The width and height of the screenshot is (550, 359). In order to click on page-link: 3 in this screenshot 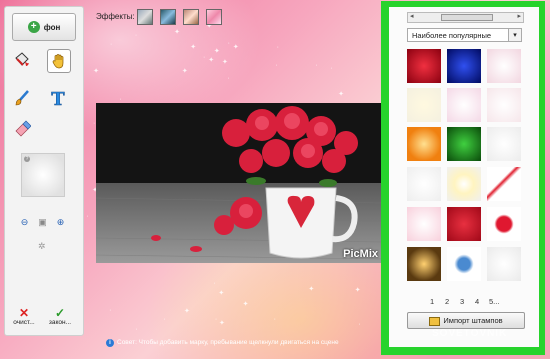, I will do `click(462, 301)`.